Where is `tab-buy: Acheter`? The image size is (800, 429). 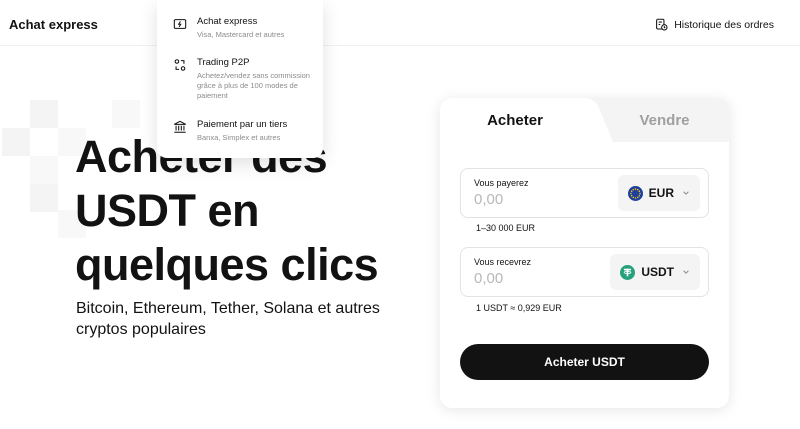
tab-buy: Acheter is located at coordinates (515, 120).